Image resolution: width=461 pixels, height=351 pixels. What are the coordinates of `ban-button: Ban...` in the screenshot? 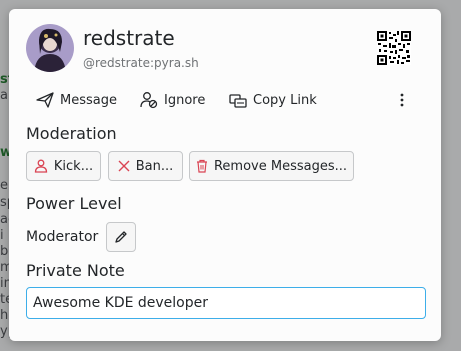 It's located at (145, 166).